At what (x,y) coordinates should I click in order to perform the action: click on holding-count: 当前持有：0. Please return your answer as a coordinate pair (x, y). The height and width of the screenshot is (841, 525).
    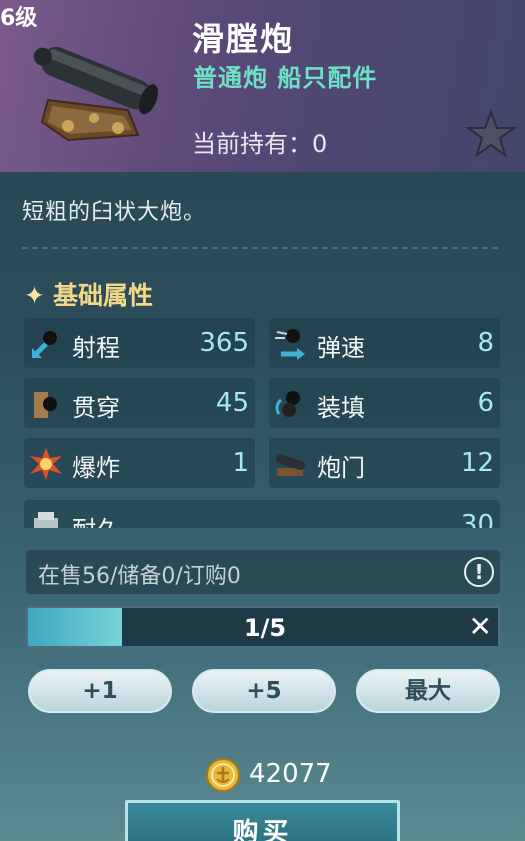
    Looking at the image, I should click on (260, 144).